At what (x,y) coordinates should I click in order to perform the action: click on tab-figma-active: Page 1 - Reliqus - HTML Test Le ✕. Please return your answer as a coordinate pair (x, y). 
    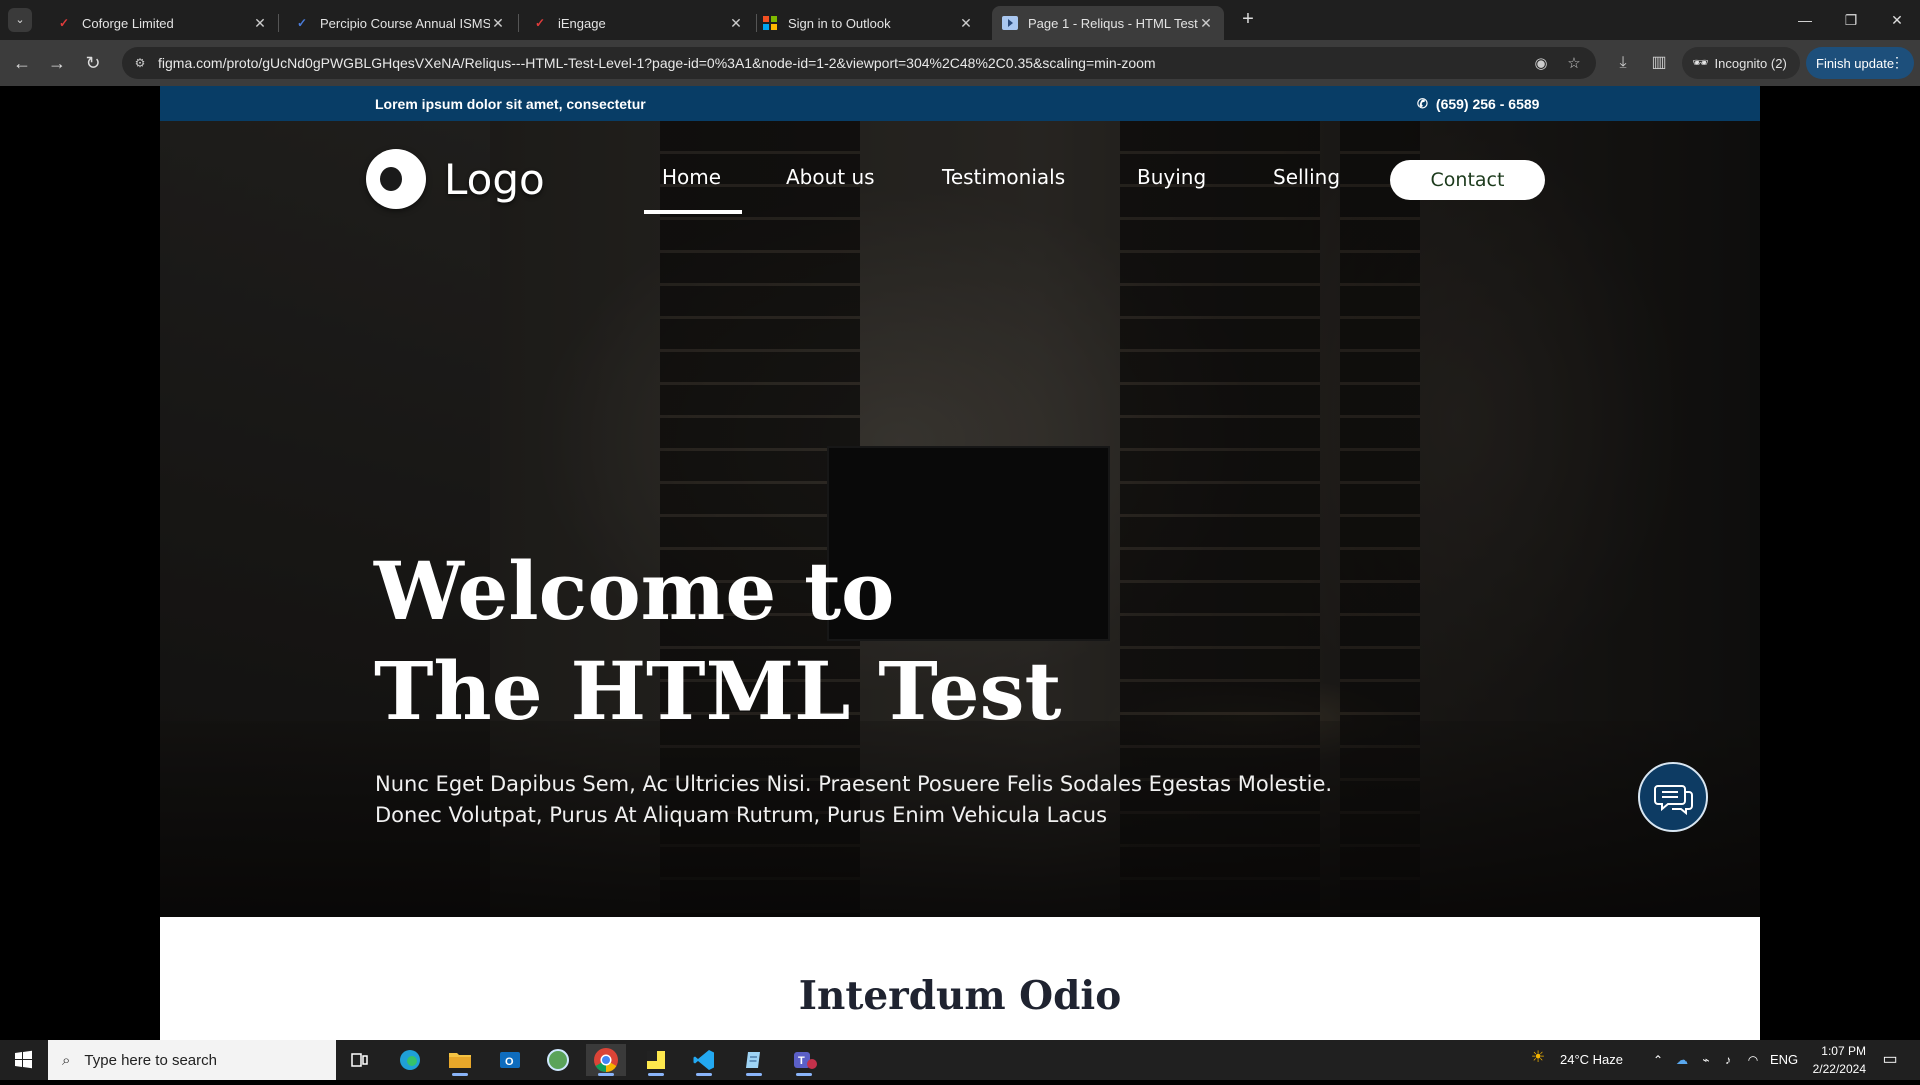
    Looking at the image, I should click on (1108, 23).